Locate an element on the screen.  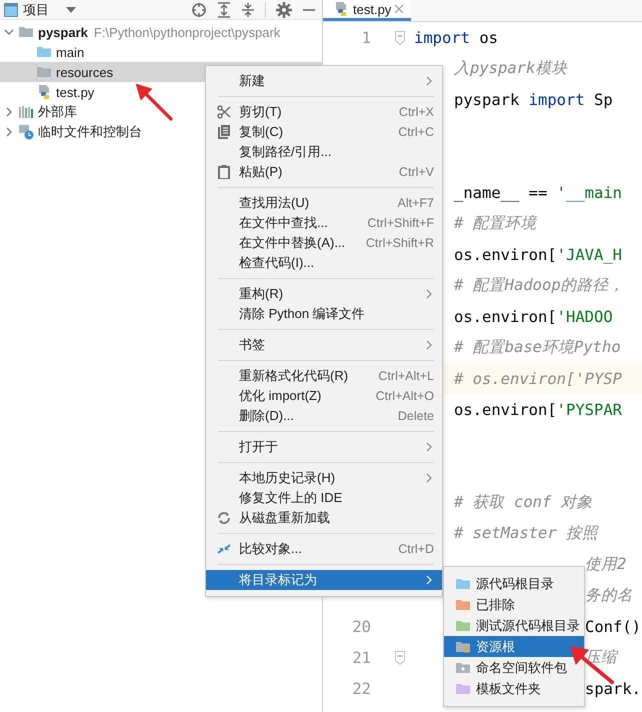
target-icon is located at coordinates (199, 10).